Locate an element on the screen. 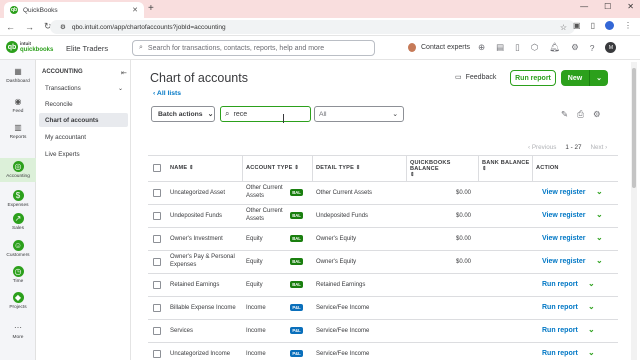 Image resolution: width=640 pixels, height=360 pixels. minimize-icon: — is located at coordinates (584, 6).